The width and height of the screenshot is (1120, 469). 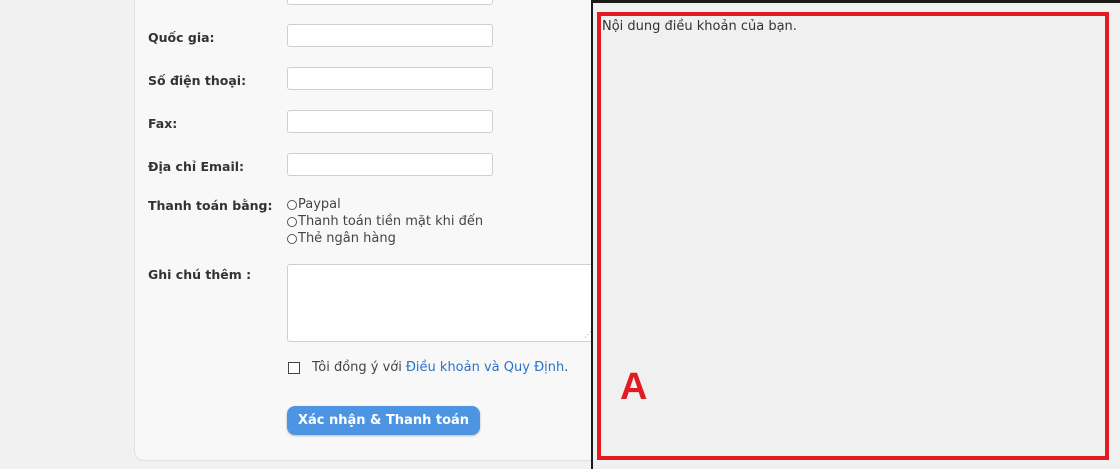 I want to click on terms-agreement: Tôi đồng ý với Điều khoản và Quy Định ., so click(x=428, y=367).